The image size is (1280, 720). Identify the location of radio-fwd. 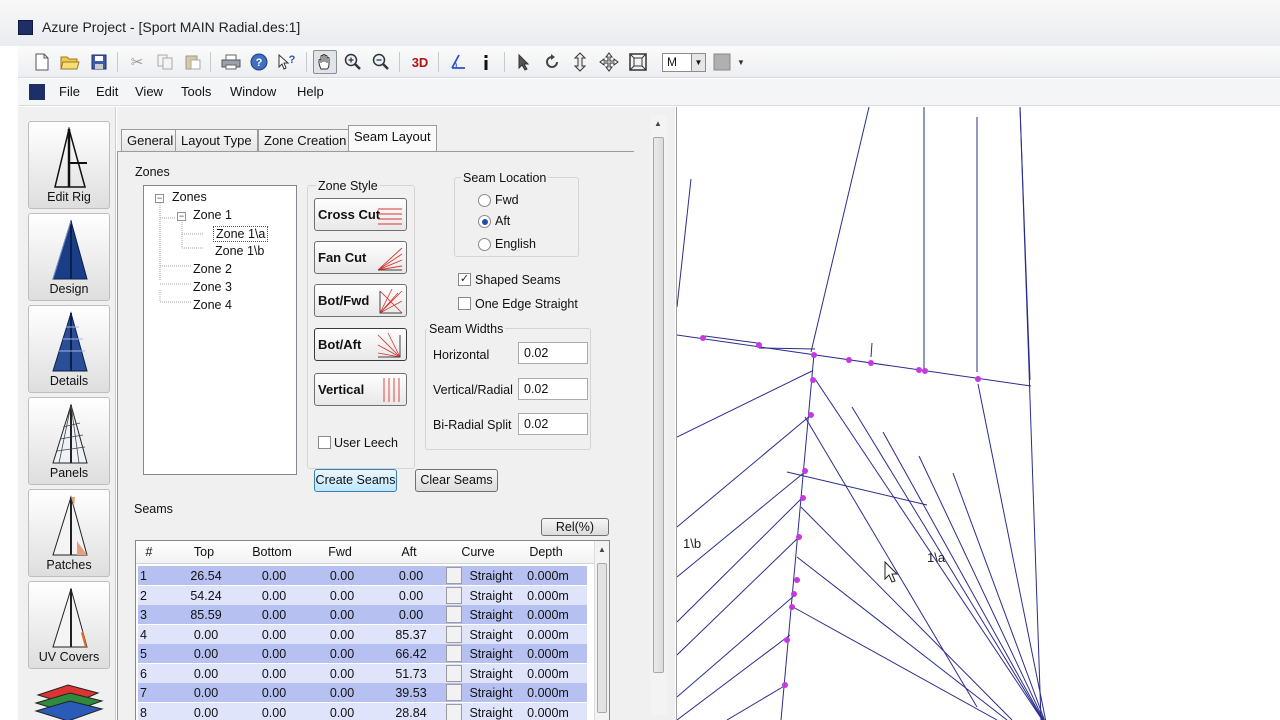
(484, 200).